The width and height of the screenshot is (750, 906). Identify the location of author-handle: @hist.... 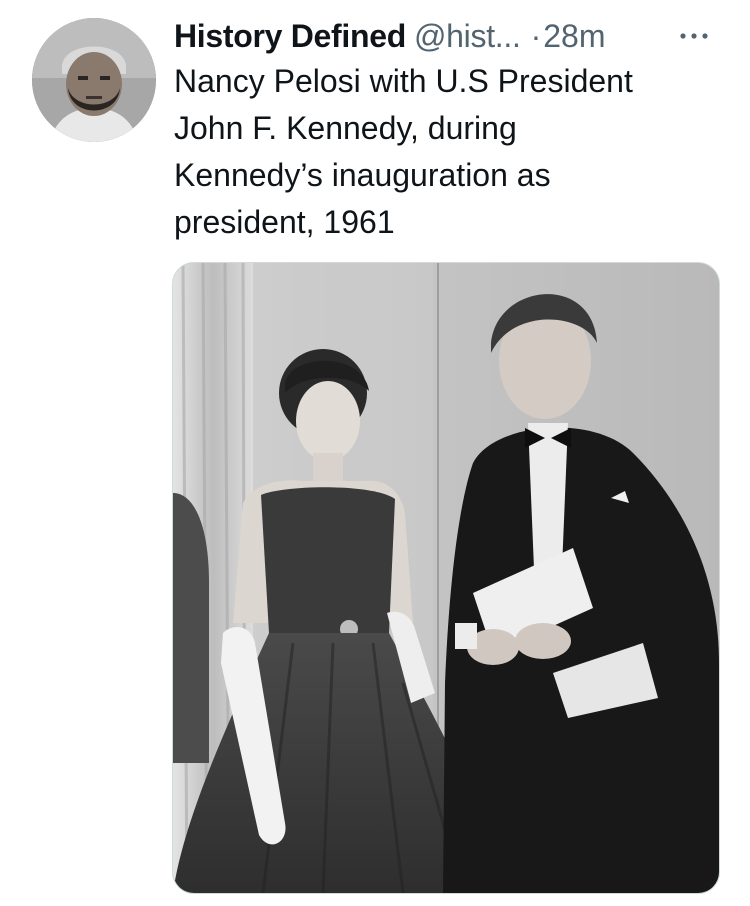
(467, 36).